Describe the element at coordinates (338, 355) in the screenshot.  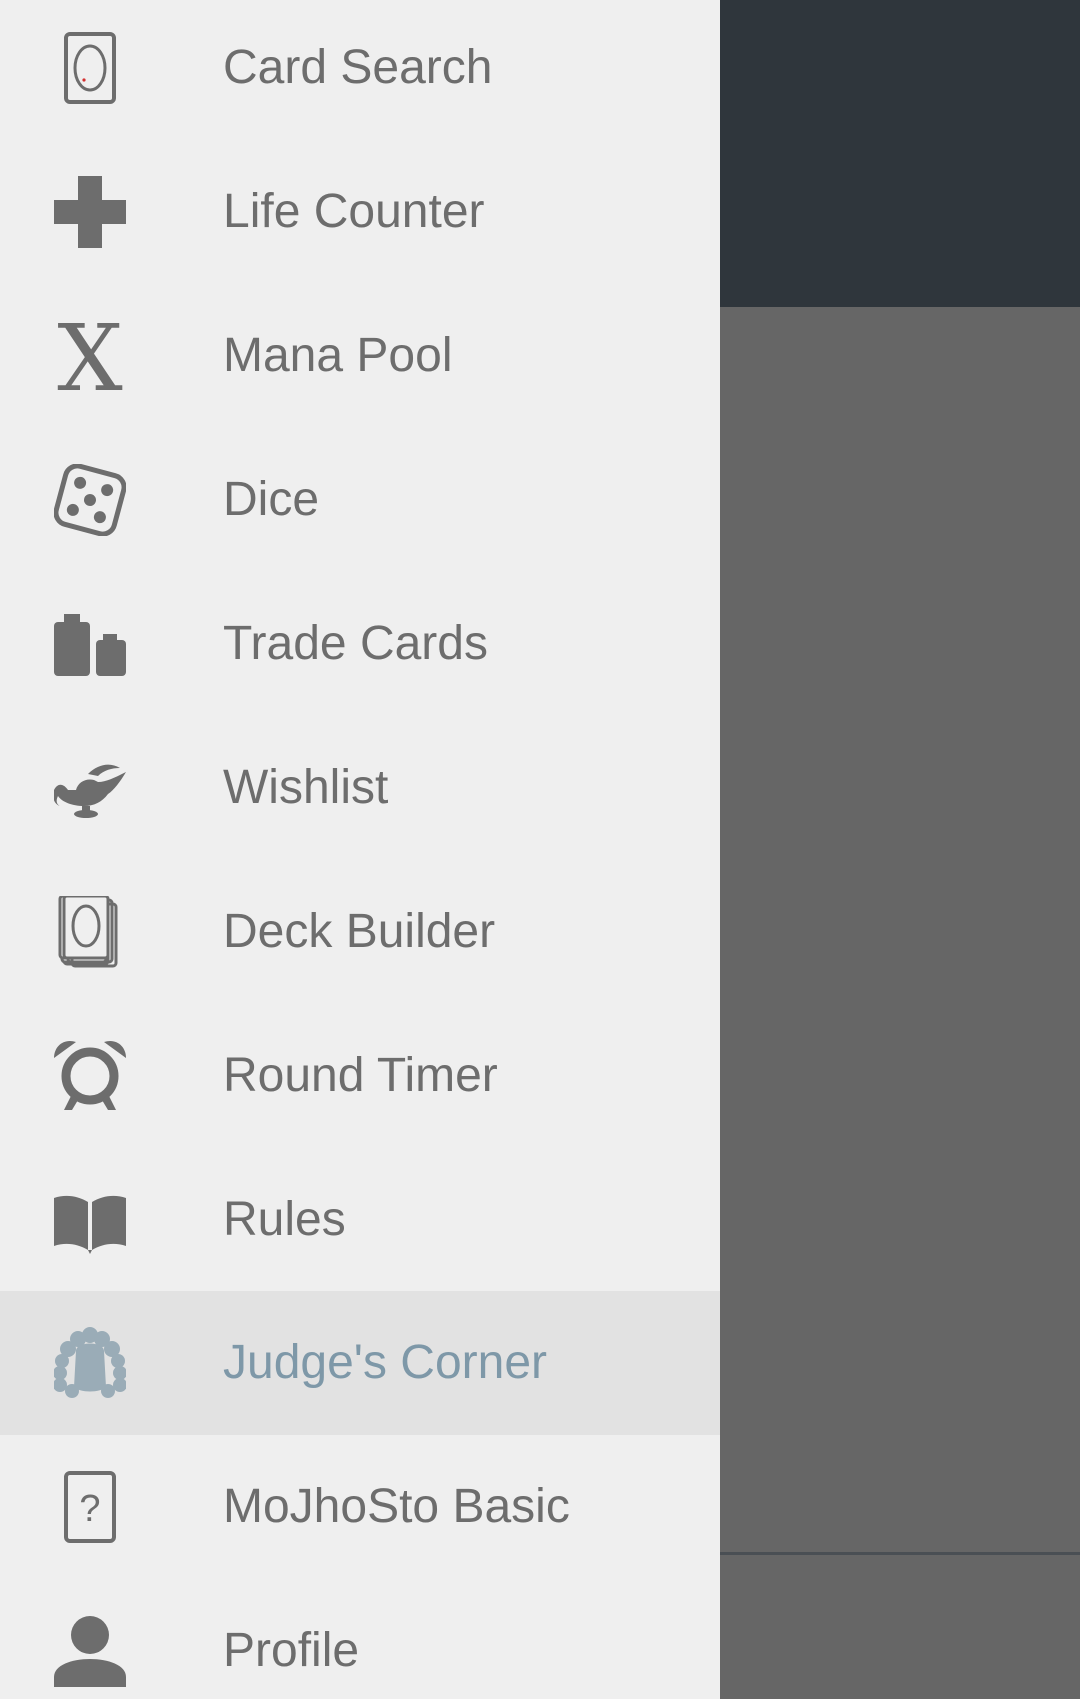
I see `nav-item-label: Mana Pool` at that location.